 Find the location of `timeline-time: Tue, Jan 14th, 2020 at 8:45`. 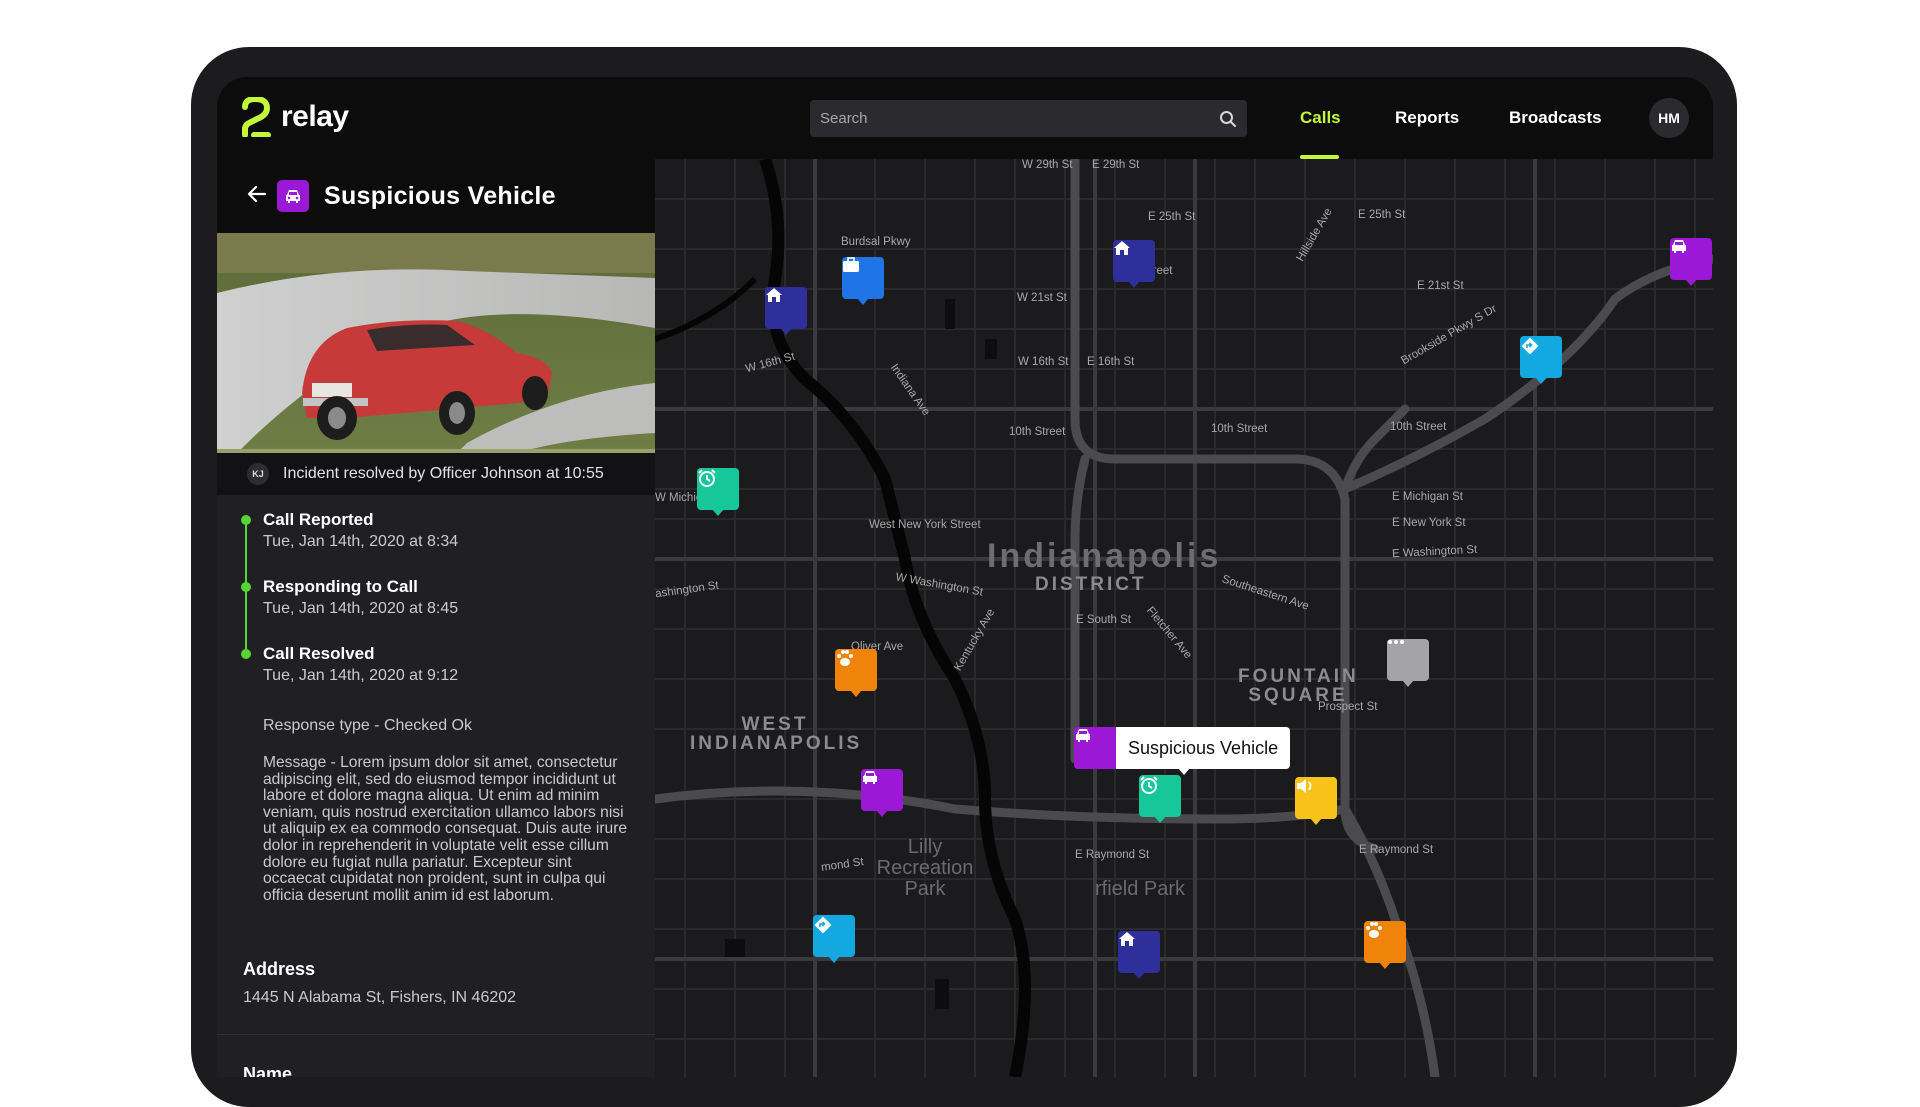

timeline-time: Tue, Jan 14th, 2020 at 8:45 is located at coordinates (361, 608).